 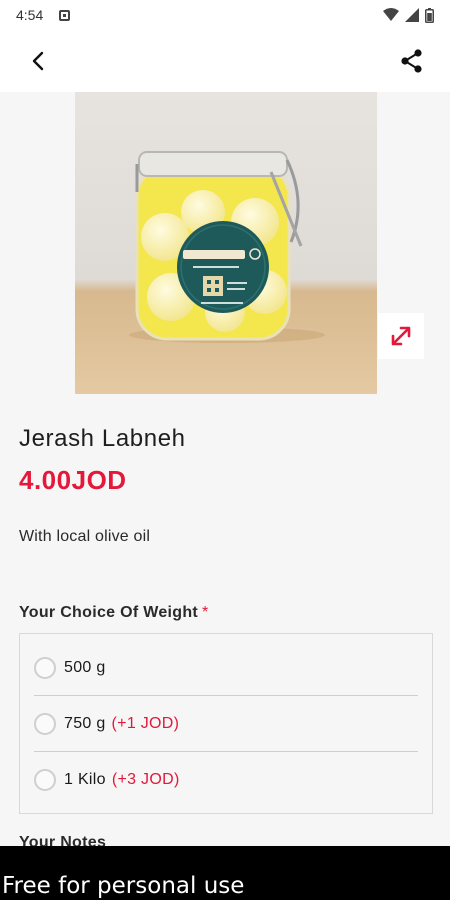 I want to click on watermark-banner: Free for personal use, so click(x=225, y=873).